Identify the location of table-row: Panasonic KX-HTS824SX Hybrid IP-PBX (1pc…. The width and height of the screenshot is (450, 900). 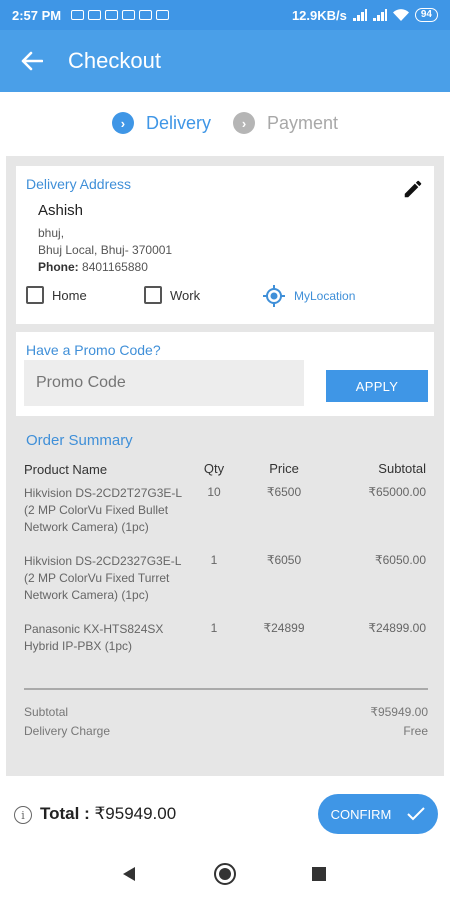
(225, 647).